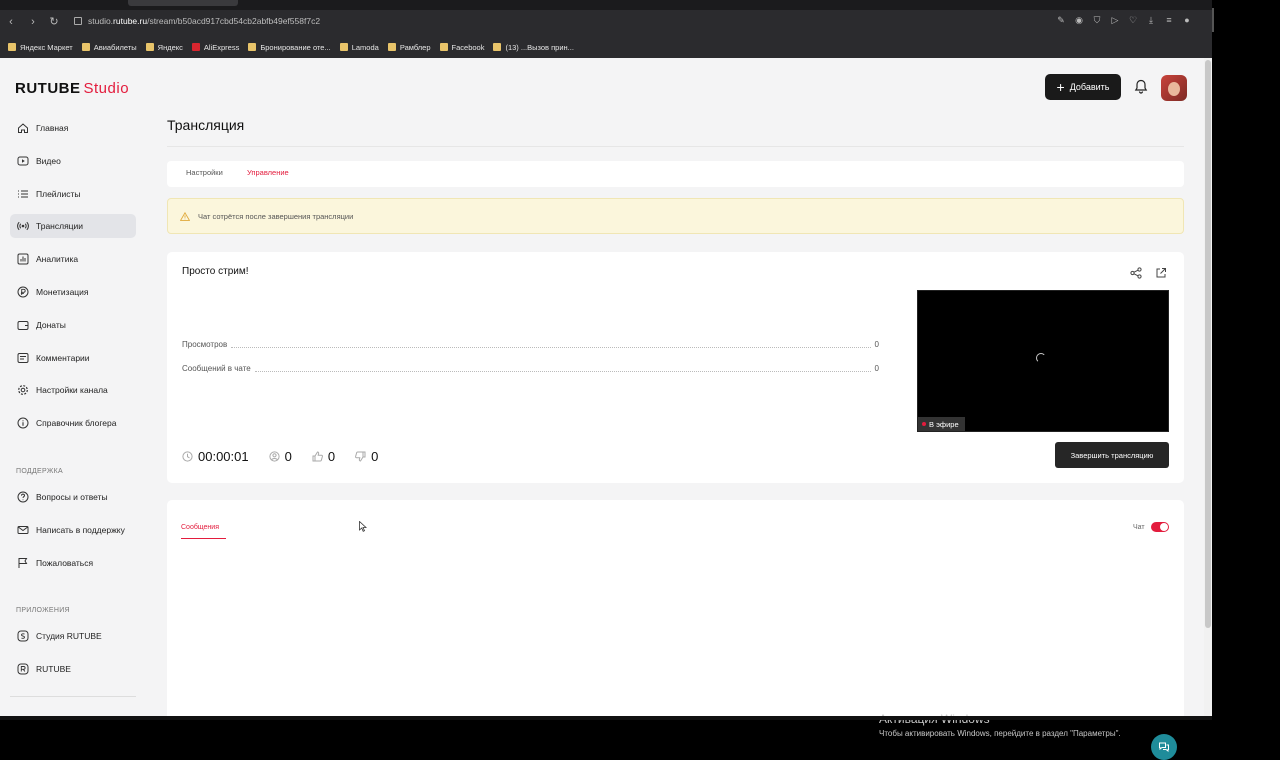  I want to click on support-chat-button, so click(1164, 747).